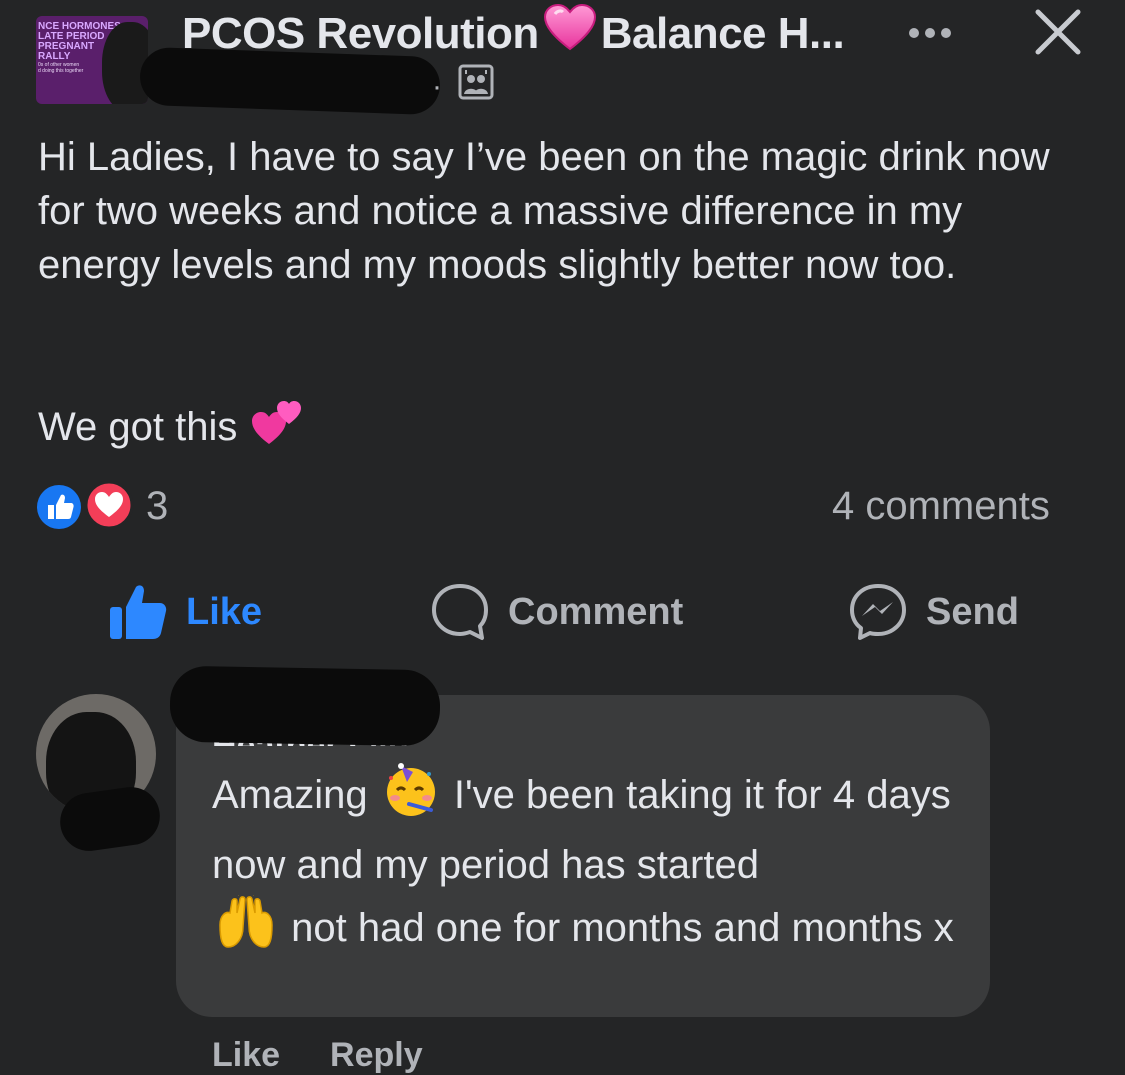 Image resolution: width=1125 pixels, height=1075 pixels. I want to click on author-name-redaction, so click(290, 81).